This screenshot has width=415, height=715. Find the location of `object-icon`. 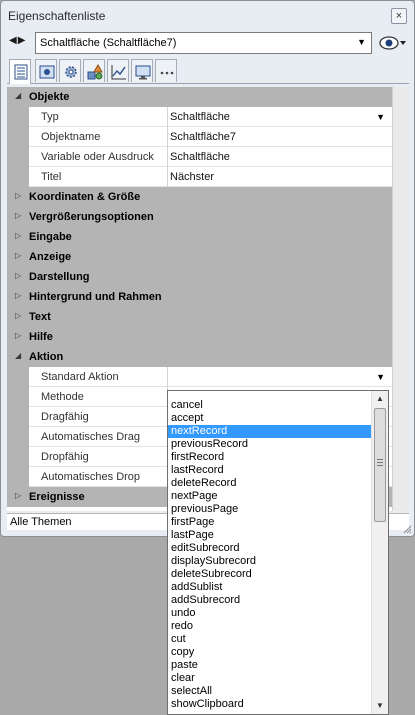

object-icon is located at coordinates (47, 72).